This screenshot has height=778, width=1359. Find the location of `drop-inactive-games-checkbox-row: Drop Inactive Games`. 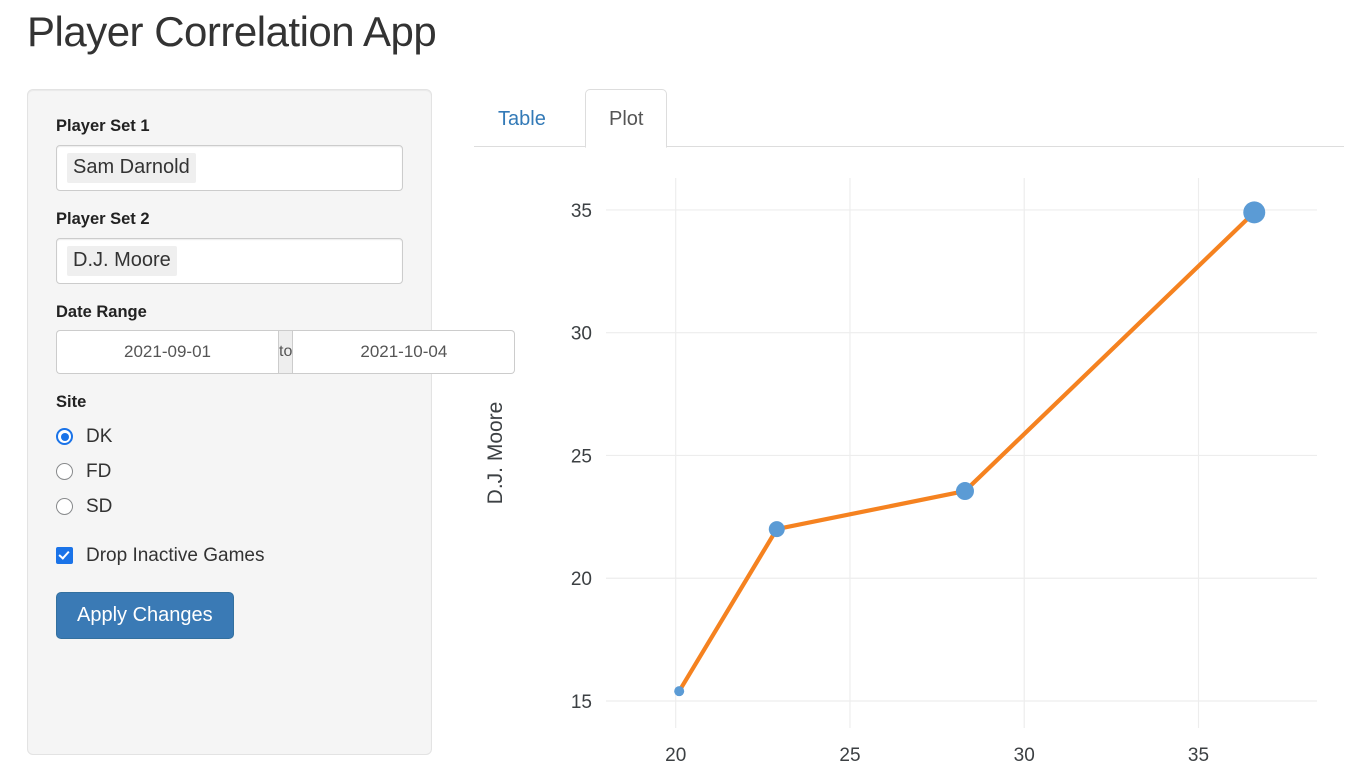

drop-inactive-games-checkbox-row: Drop Inactive Games is located at coordinates (229, 555).